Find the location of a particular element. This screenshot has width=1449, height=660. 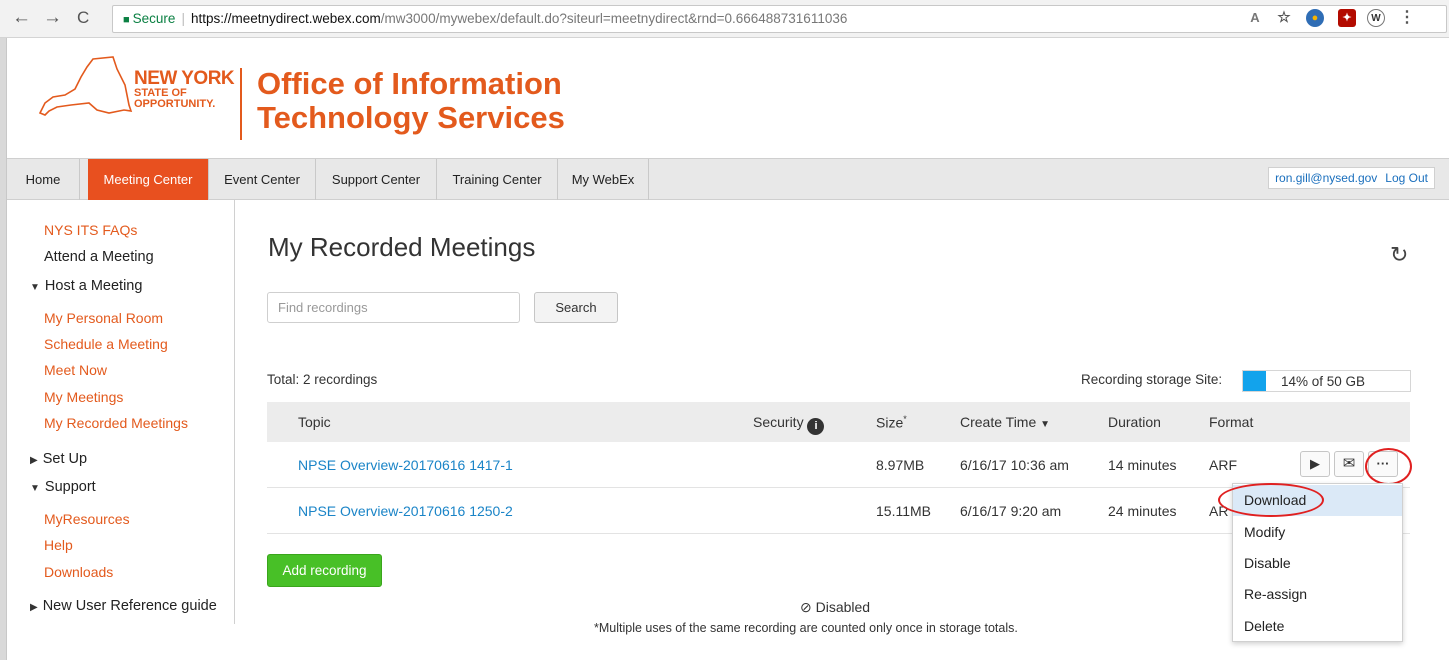

sidebar-section-setup: ▶ Set Up is located at coordinates (58, 459).